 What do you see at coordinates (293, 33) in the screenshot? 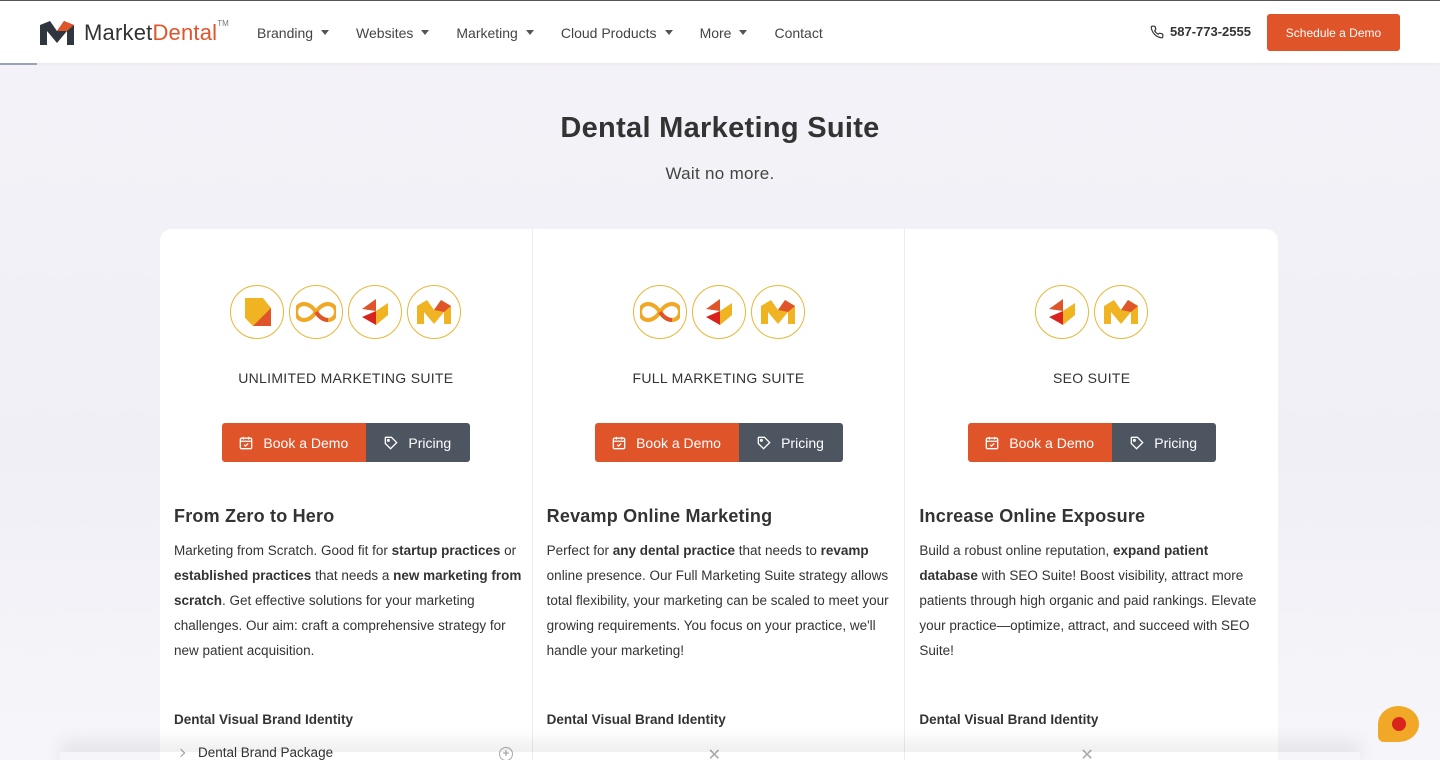
I see `nav-branding: Branding` at bounding box center [293, 33].